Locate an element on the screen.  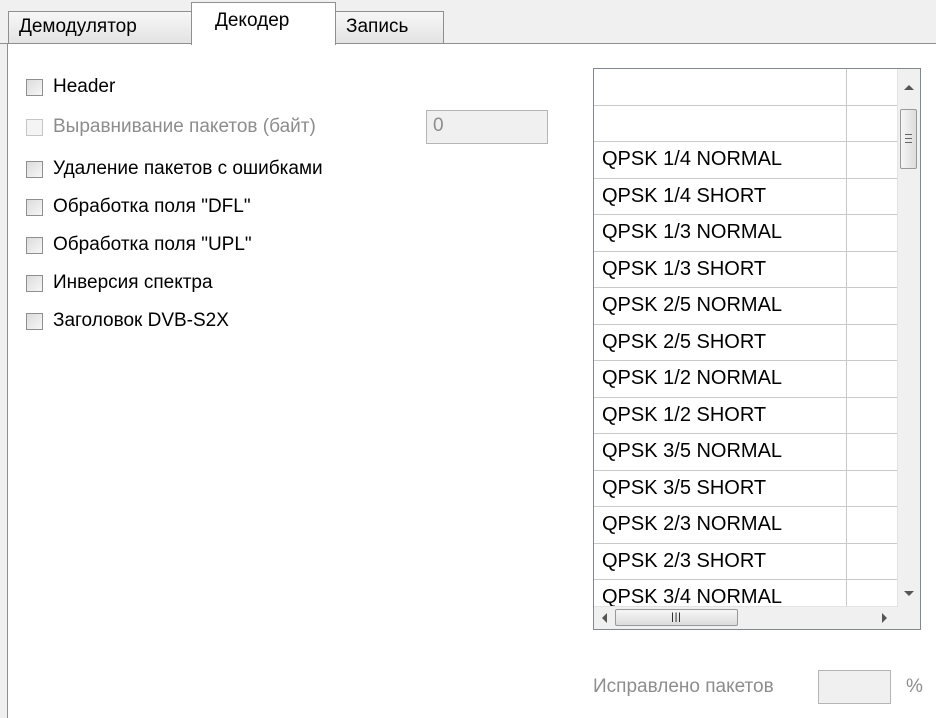
modcod-cell: QPSK 2/3 NORMAL is located at coordinates (720, 525).